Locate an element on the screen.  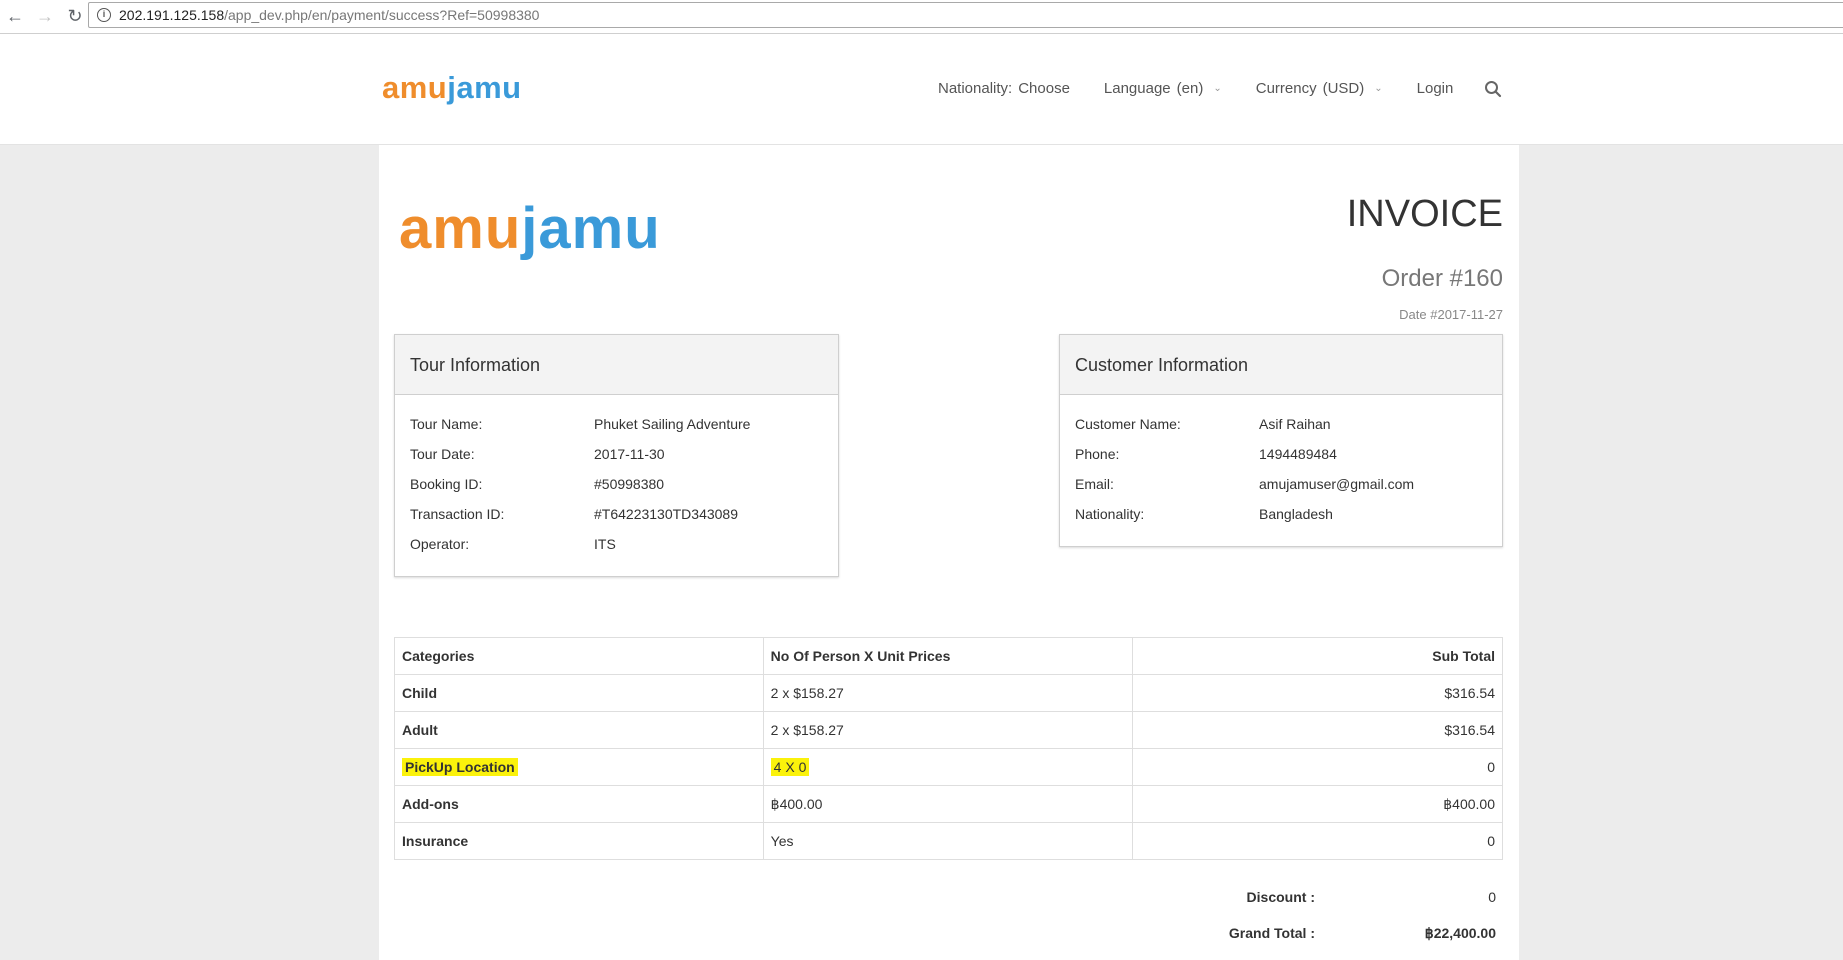
info-row: Email: amujamuser@gmail.com is located at coordinates (1245, 484).